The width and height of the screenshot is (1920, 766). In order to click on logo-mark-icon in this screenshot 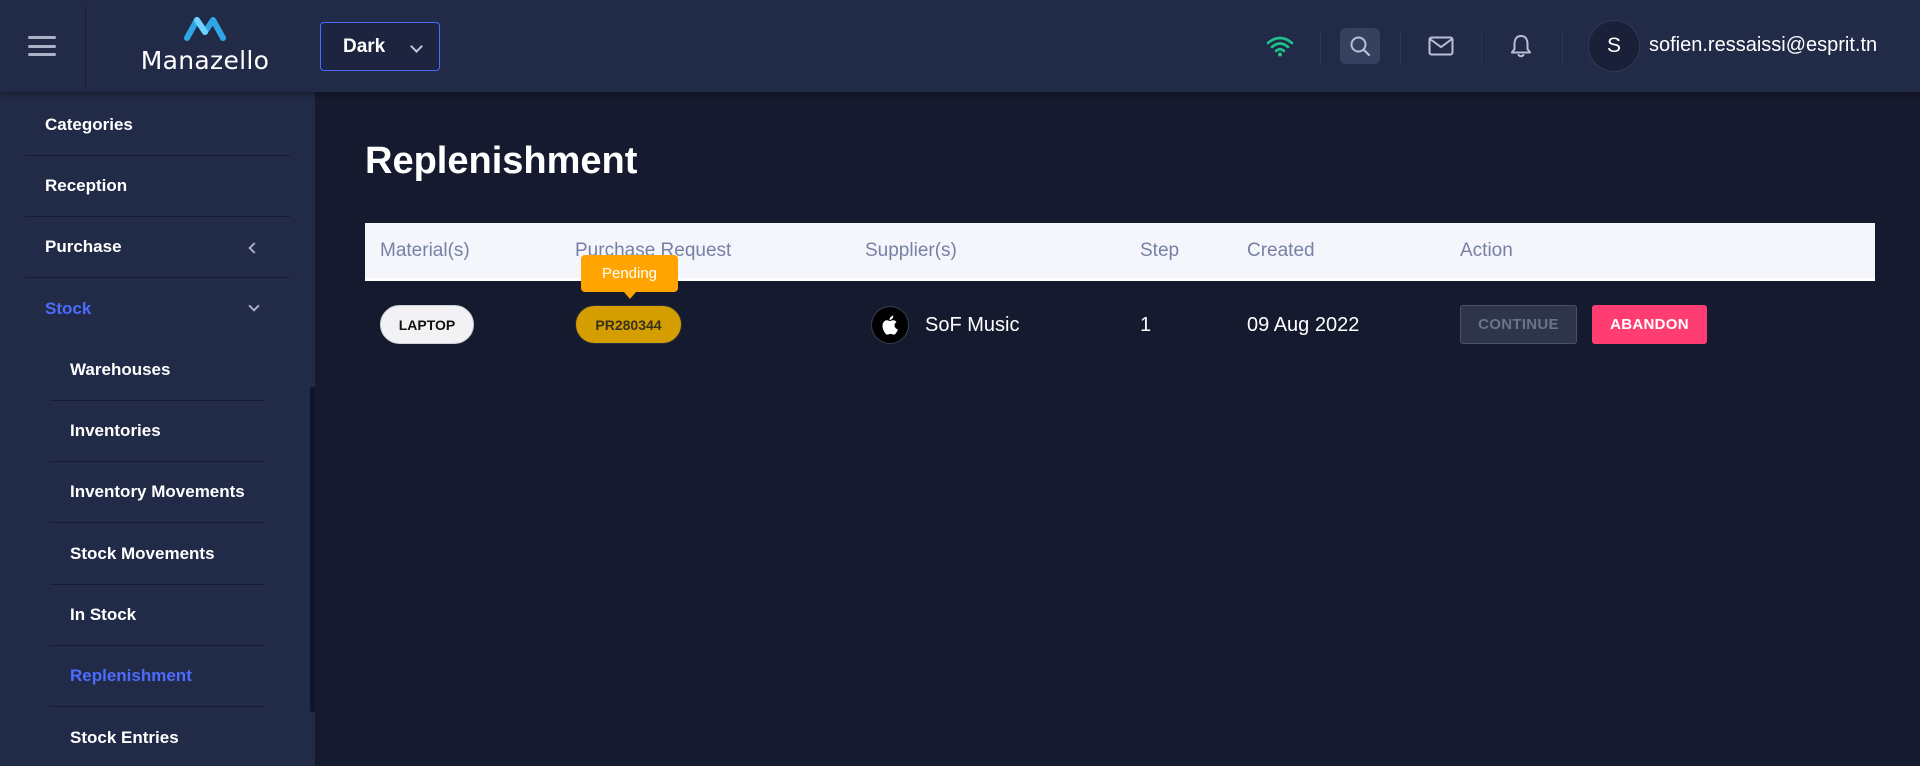, I will do `click(205, 29)`.